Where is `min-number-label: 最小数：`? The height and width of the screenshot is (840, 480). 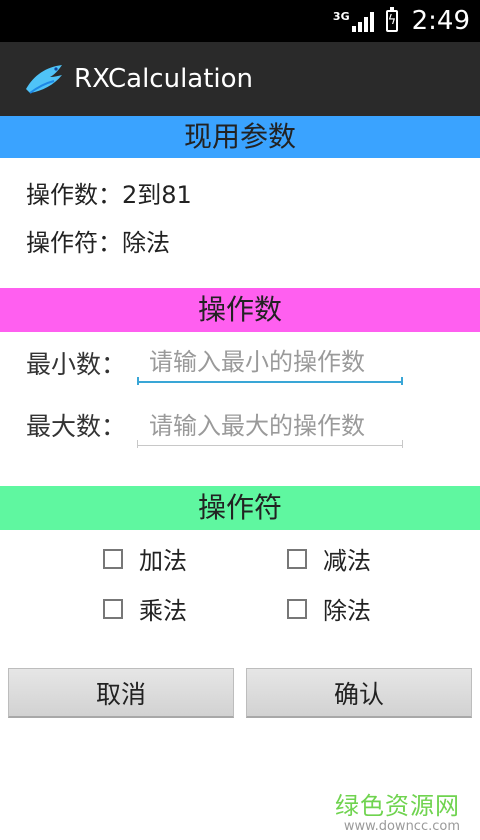 min-number-label: 最小数： is located at coordinates (76, 364).